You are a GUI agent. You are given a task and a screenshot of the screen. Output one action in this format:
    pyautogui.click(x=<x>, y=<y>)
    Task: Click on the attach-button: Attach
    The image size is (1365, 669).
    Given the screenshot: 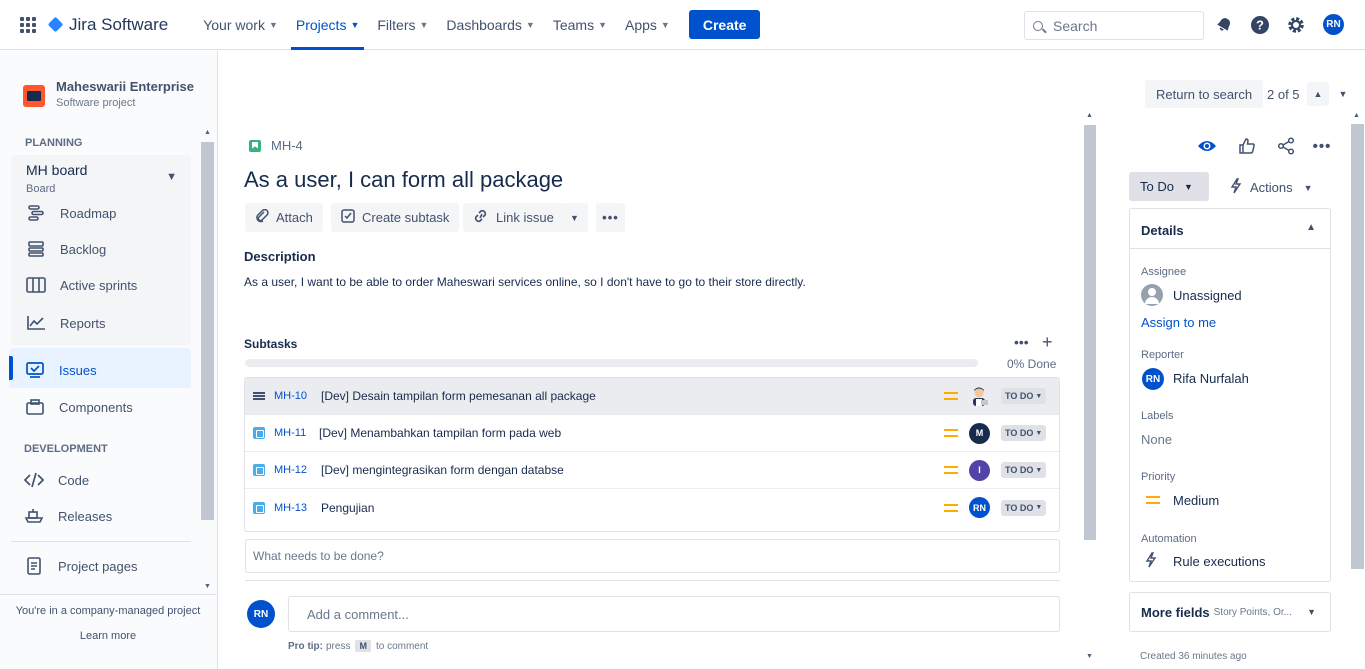 What is the action you would take?
    pyautogui.click(x=284, y=217)
    